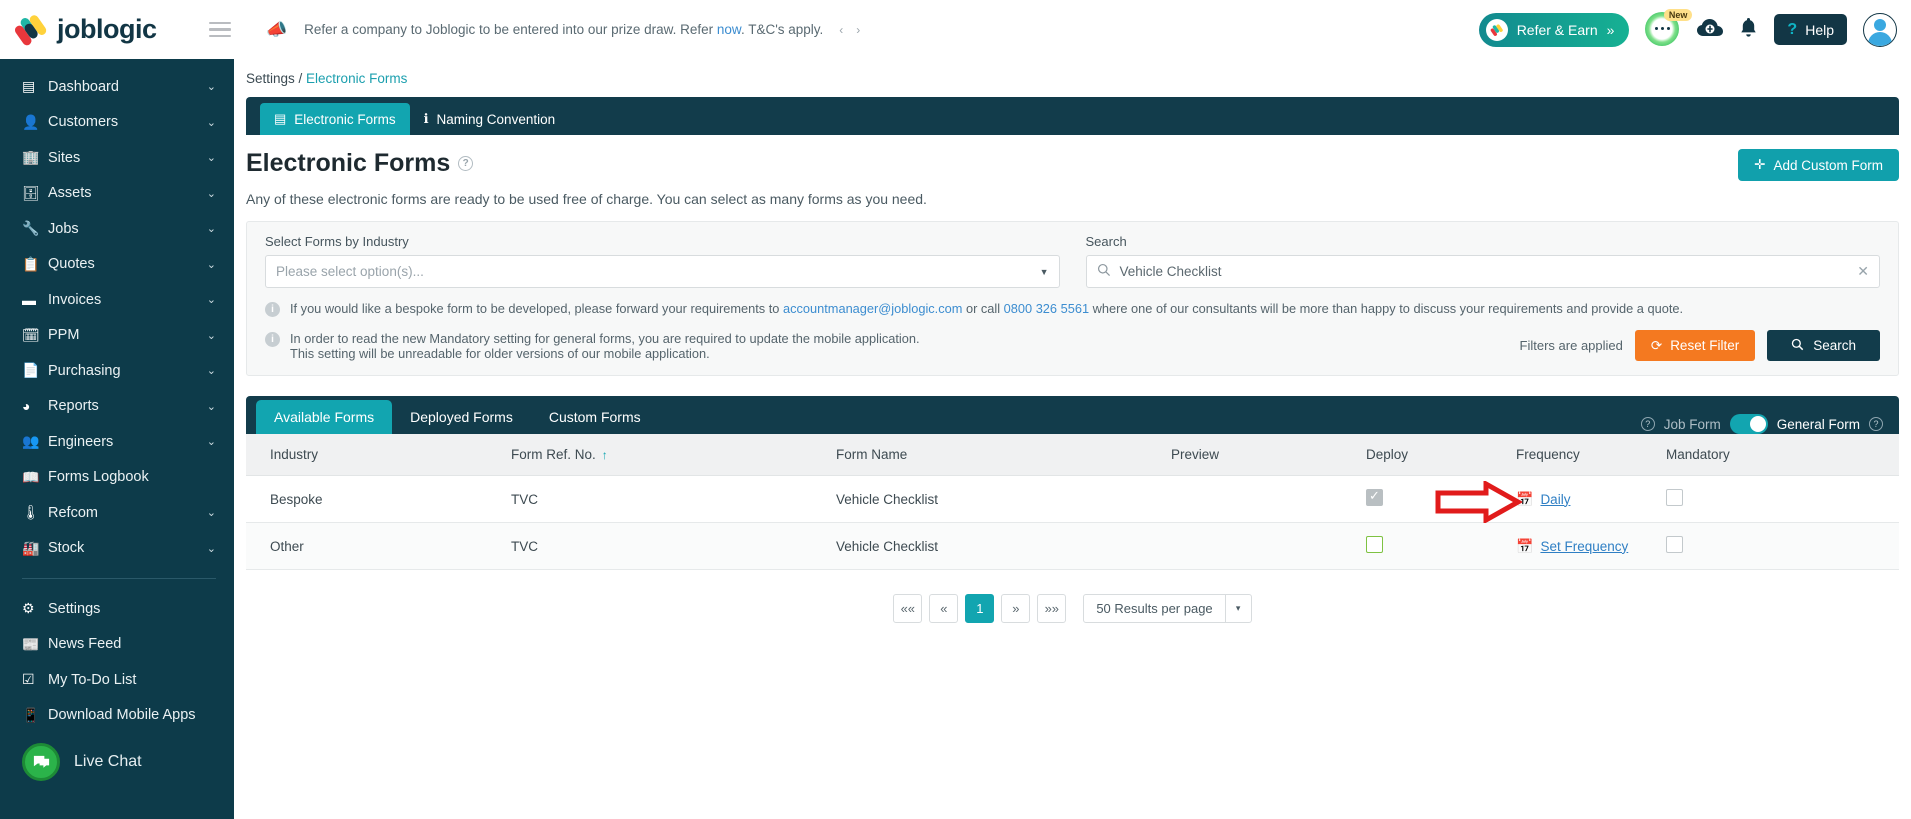 This screenshot has width=1911, height=819. What do you see at coordinates (31, 263) in the screenshot?
I see `clipboard-icon: 📋` at bounding box center [31, 263].